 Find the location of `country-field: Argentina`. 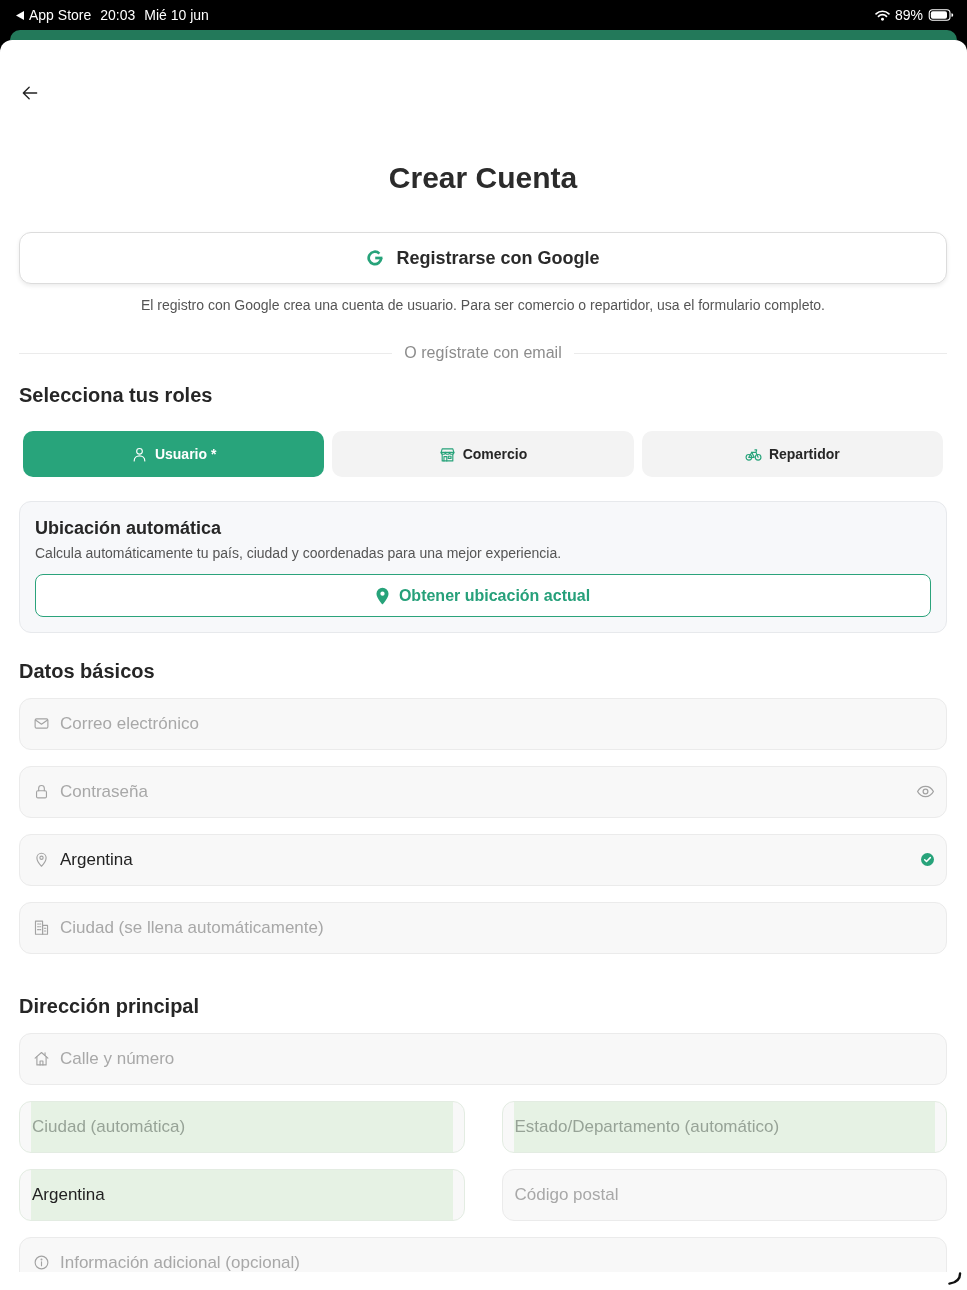

country-field: Argentina is located at coordinates (483, 860).